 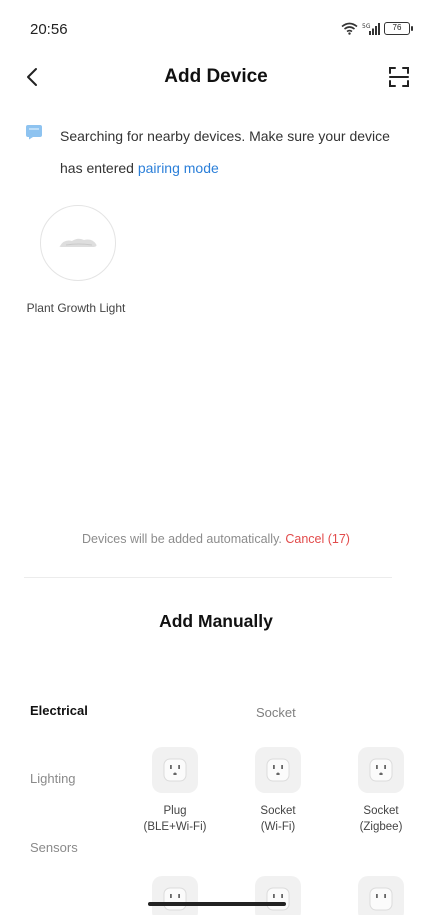 I want to click on product-label: Socket (Wi-Fi), so click(x=278, y=819).